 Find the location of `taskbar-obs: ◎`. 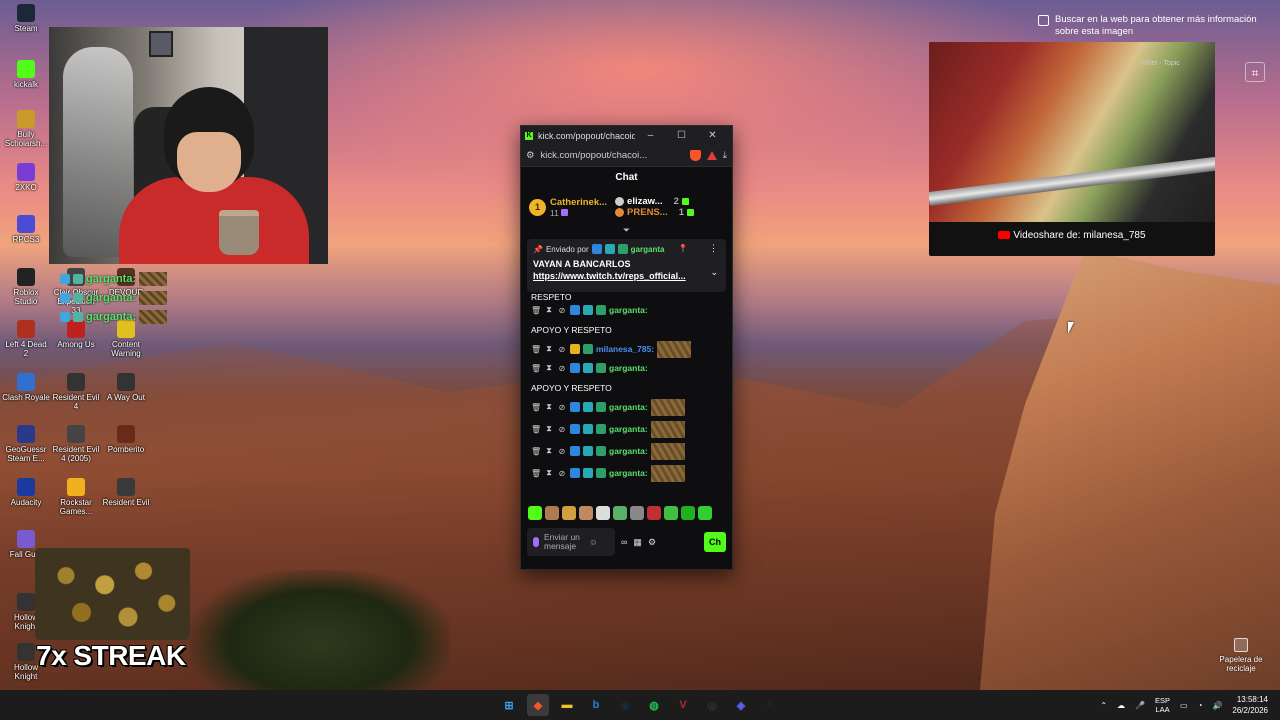

taskbar-obs: ◎ is located at coordinates (712, 705).